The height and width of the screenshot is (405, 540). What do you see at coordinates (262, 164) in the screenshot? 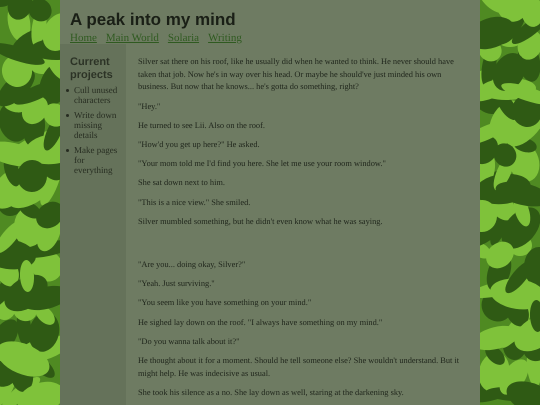
I see `story-paragraph: "Your mom told me I'd find you here. She let me use your room window."` at bounding box center [262, 164].